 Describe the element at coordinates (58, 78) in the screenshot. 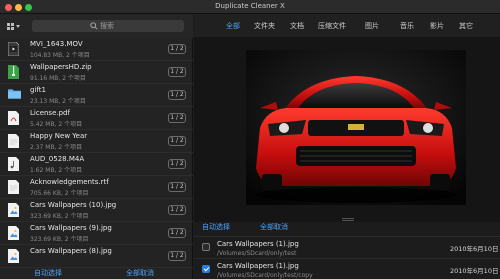

I see `file-meta: 91.16 MB, 2 个项目` at that location.